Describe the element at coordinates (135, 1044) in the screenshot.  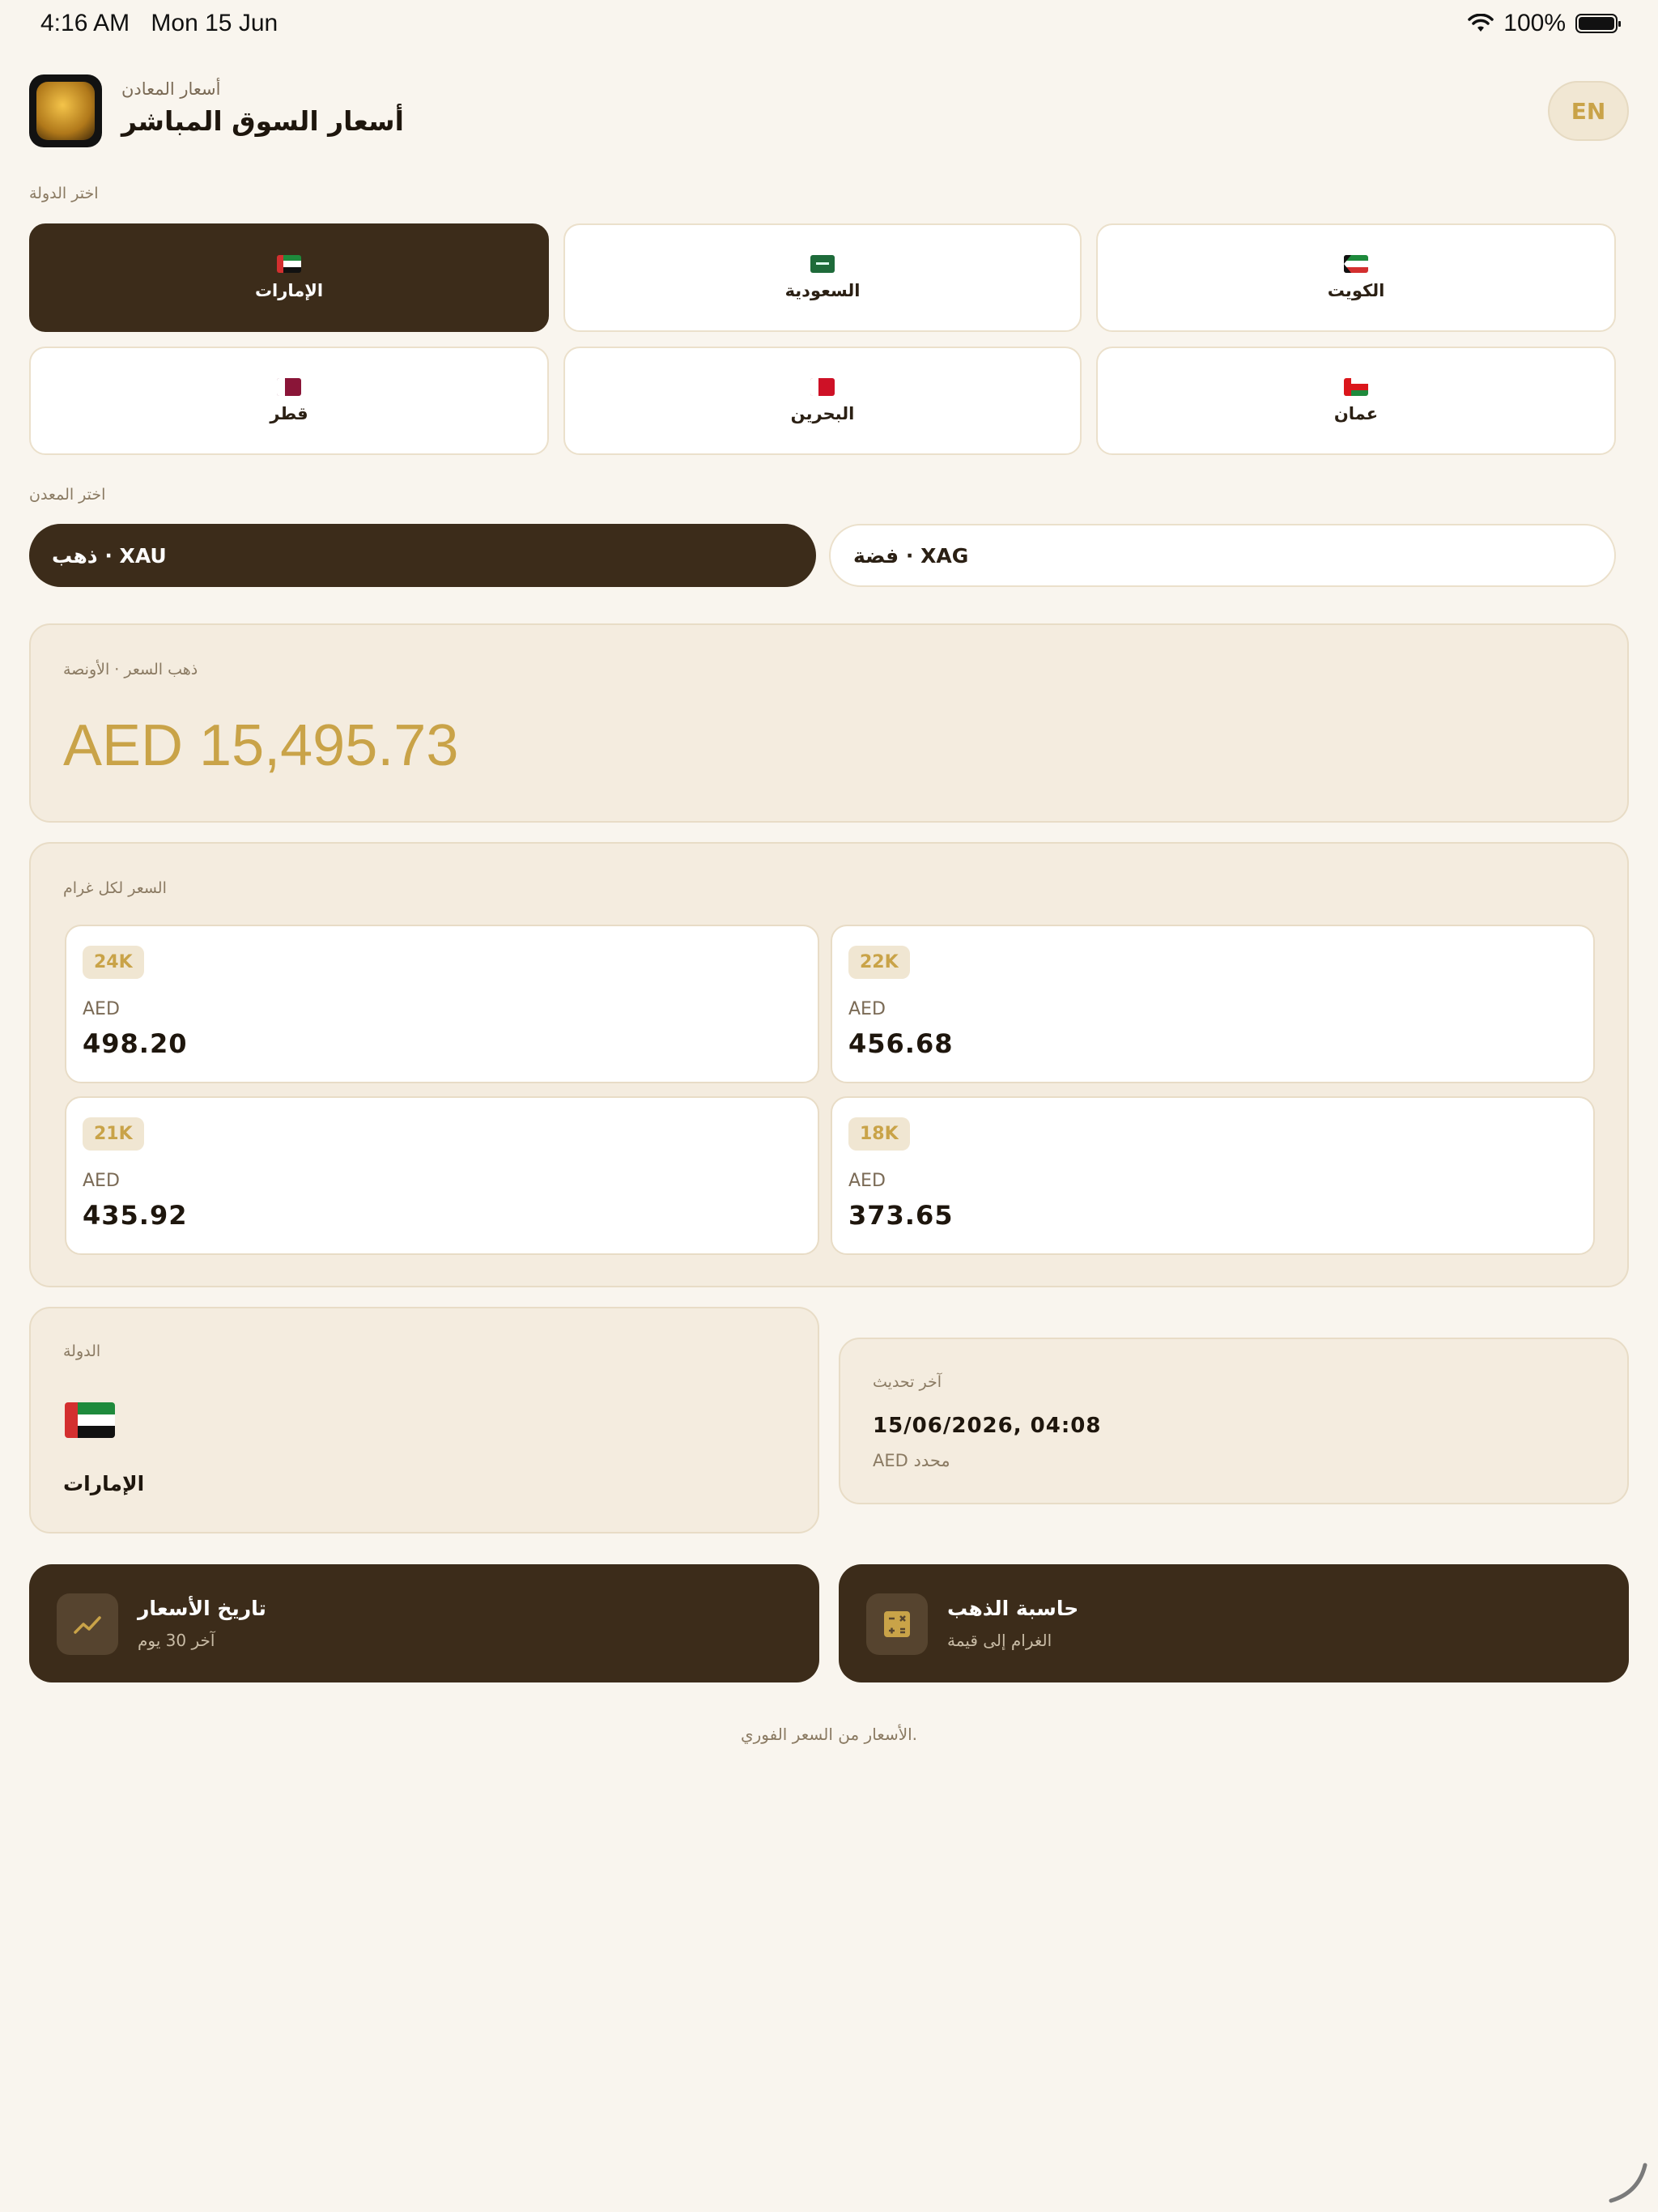
I see `gram-price-value: 498.20` at that location.